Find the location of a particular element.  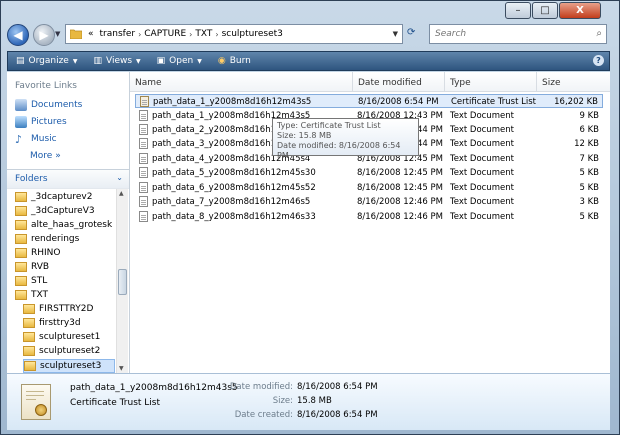

favorite-link-pictures: Pictures is located at coordinates (41, 122).